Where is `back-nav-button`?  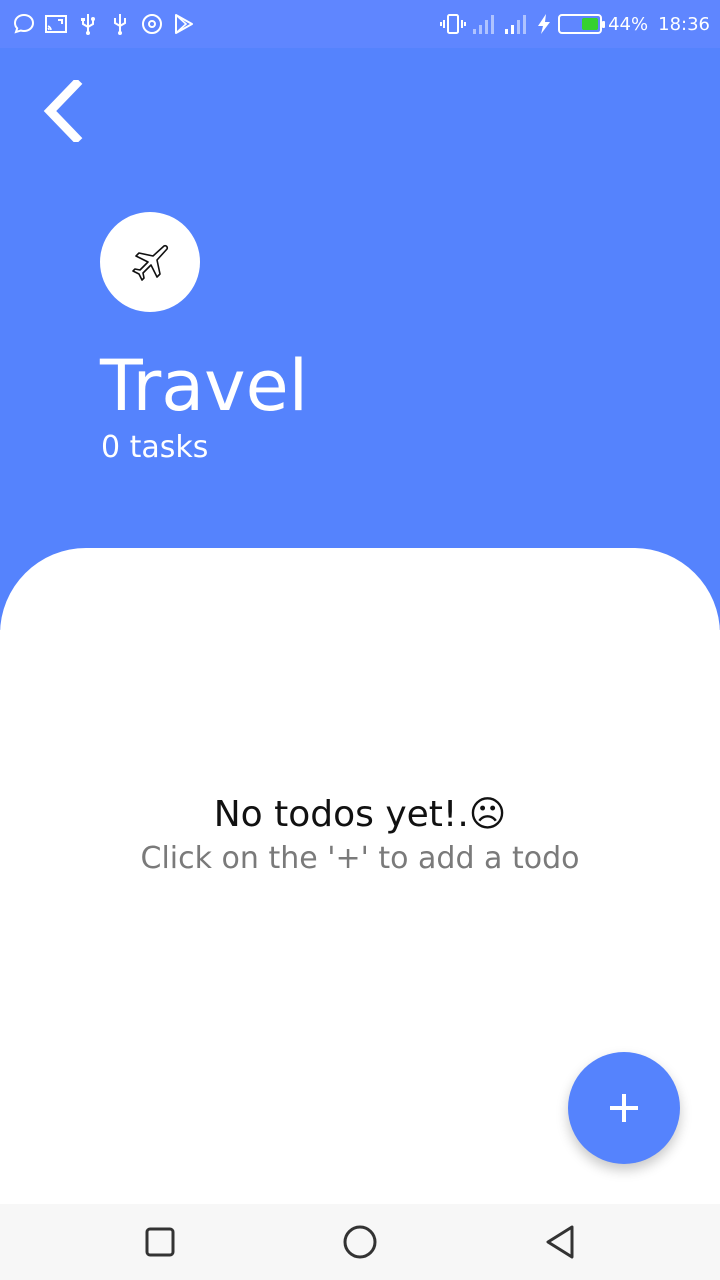 back-nav-button is located at coordinates (560, 1242).